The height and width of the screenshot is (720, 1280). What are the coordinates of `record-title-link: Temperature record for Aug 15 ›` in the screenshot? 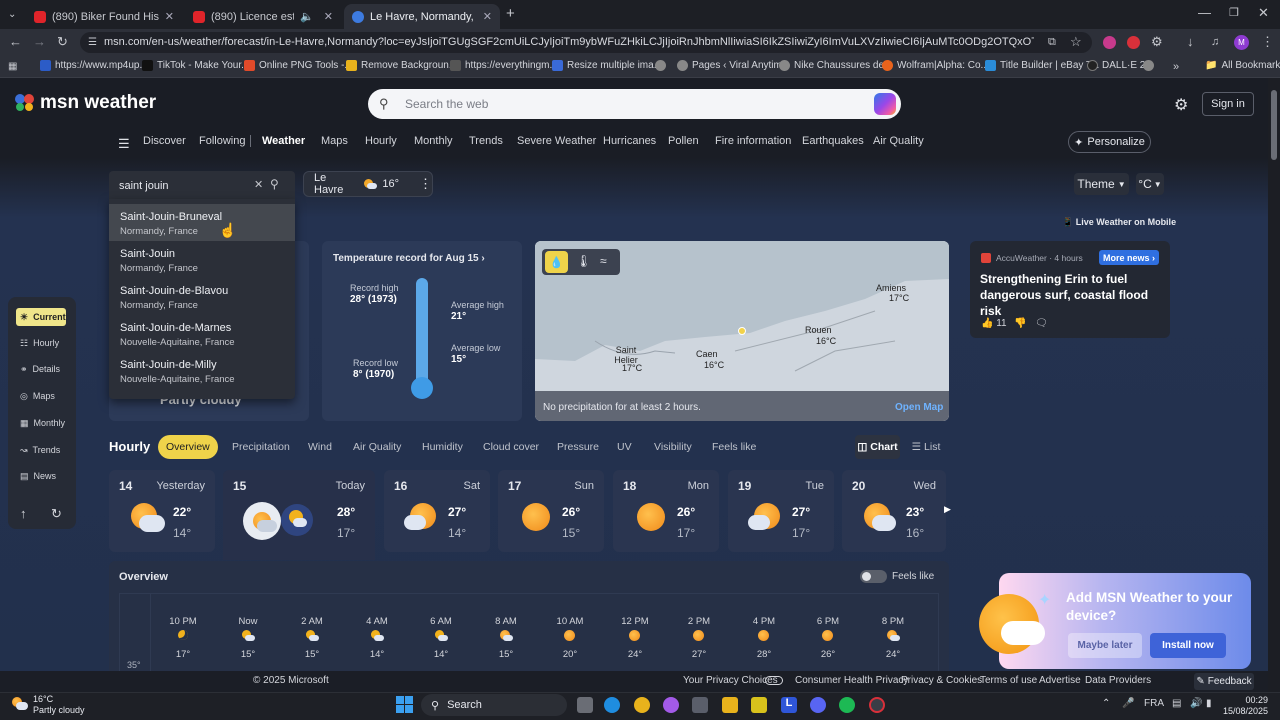 It's located at (409, 258).